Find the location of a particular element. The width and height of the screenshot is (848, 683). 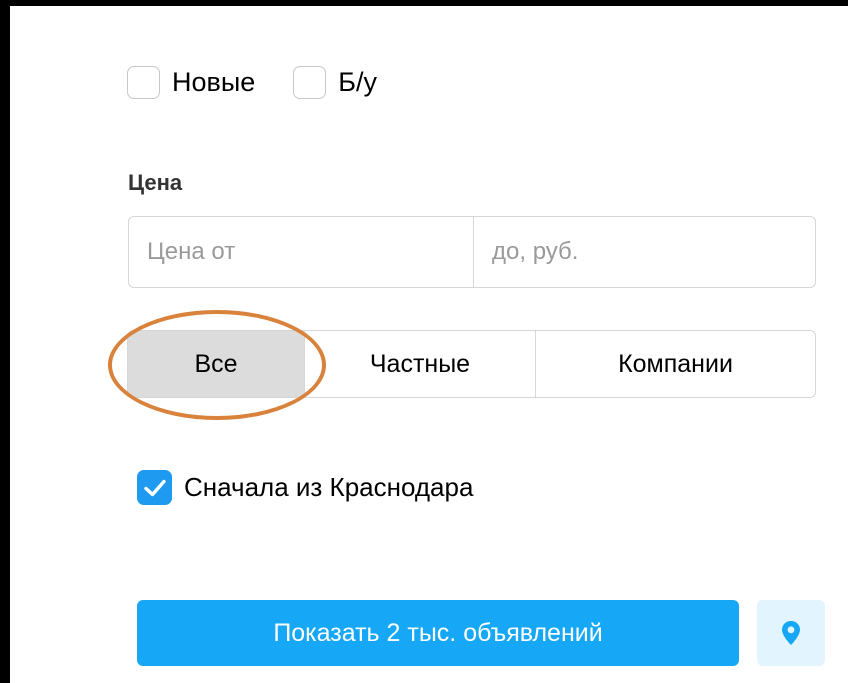

local-first-option: Сначала из Краснодара is located at coordinates (305, 487).